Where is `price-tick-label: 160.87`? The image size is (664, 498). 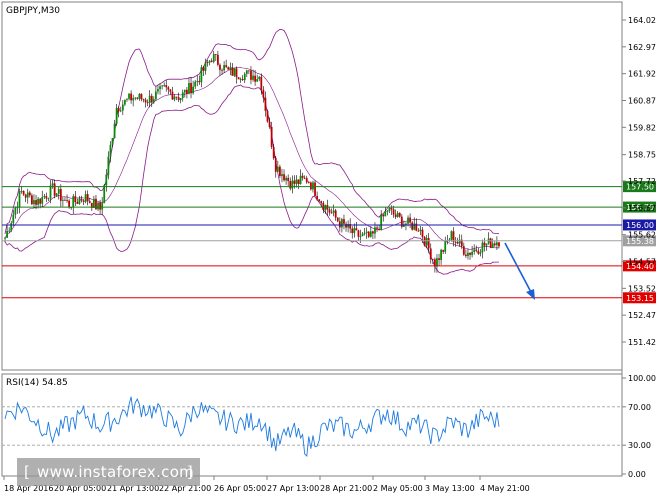 price-tick-label: 160.87 is located at coordinates (642, 101).